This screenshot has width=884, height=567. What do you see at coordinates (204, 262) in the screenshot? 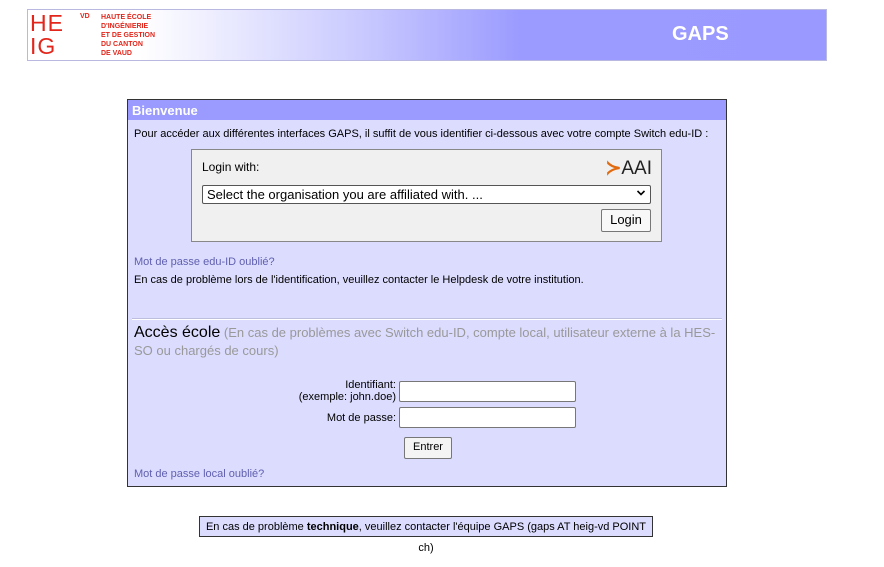
I see `forgot-eduid-link: Mot de passe edu-ID oublié?` at bounding box center [204, 262].